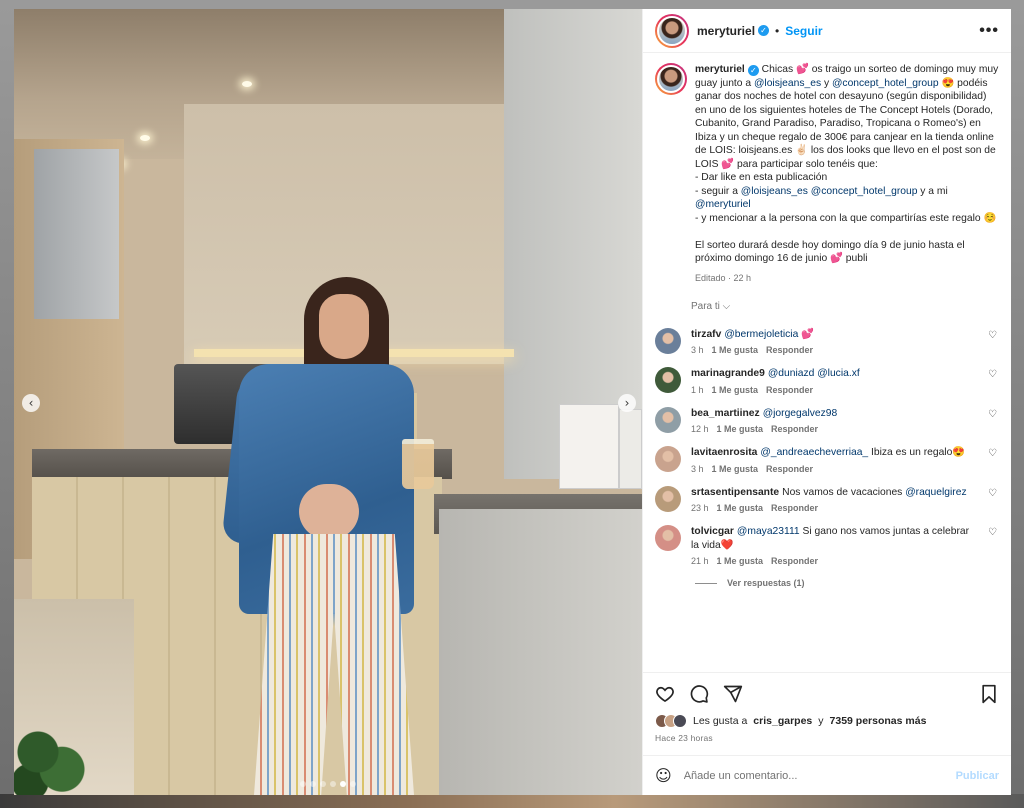  I want to click on photo-iced-coffee, so click(418, 464).